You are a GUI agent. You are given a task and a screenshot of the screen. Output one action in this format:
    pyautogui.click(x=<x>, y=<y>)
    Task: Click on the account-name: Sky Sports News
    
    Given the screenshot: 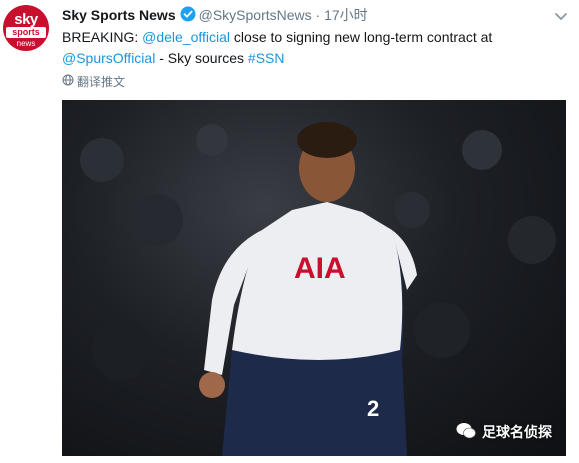 What is the action you would take?
    pyautogui.click(x=119, y=15)
    